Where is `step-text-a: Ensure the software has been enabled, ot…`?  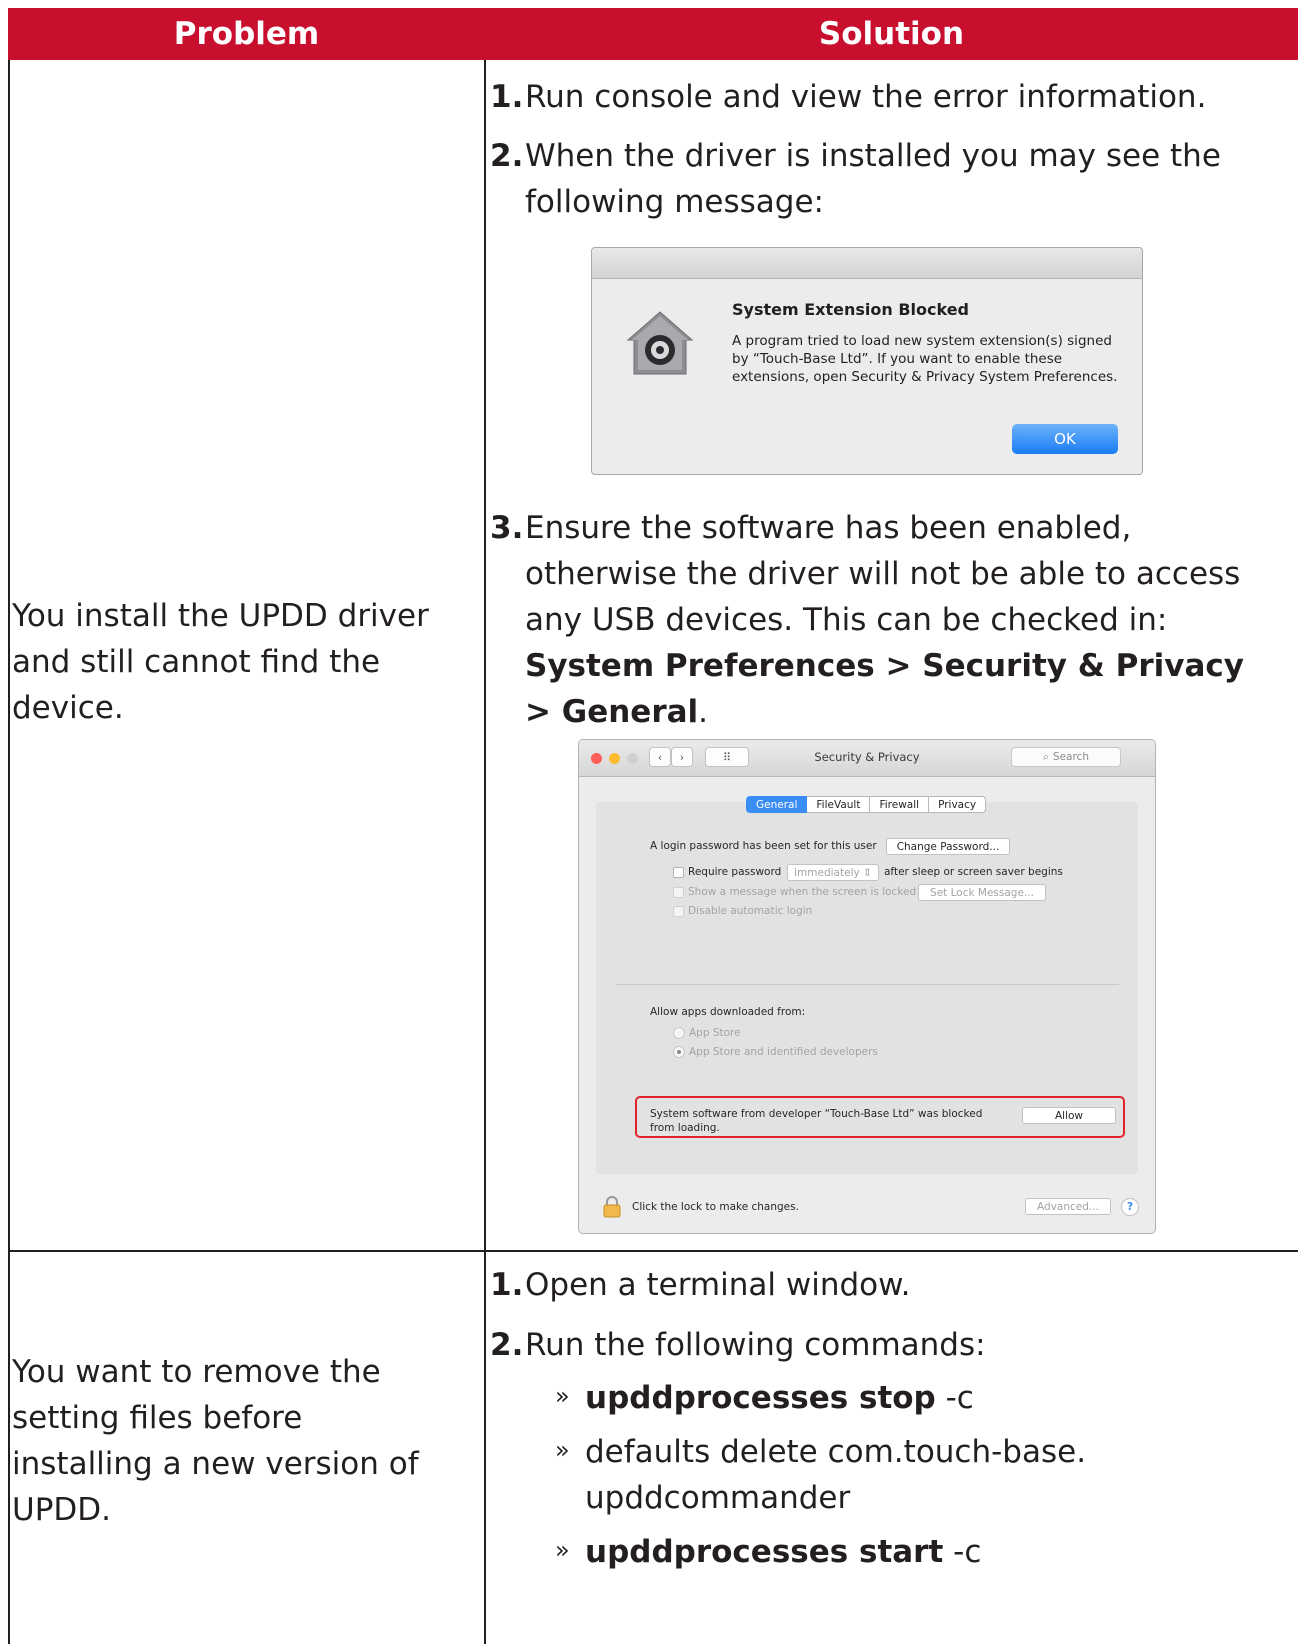
step-text-a: Ensure the software has been enabled, ot… is located at coordinates (883, 574).